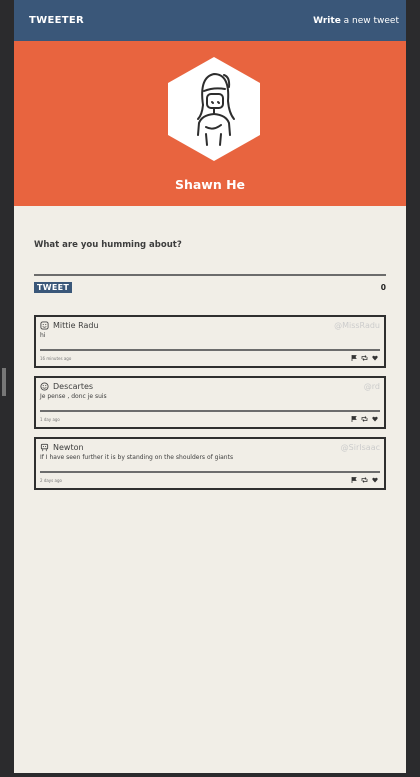 The height and width of the screenshot is (777, 420). Describe the element at coordinates (360, 447) in the screenshot. I see `tweet-handle: @SirIsaac` at that location.